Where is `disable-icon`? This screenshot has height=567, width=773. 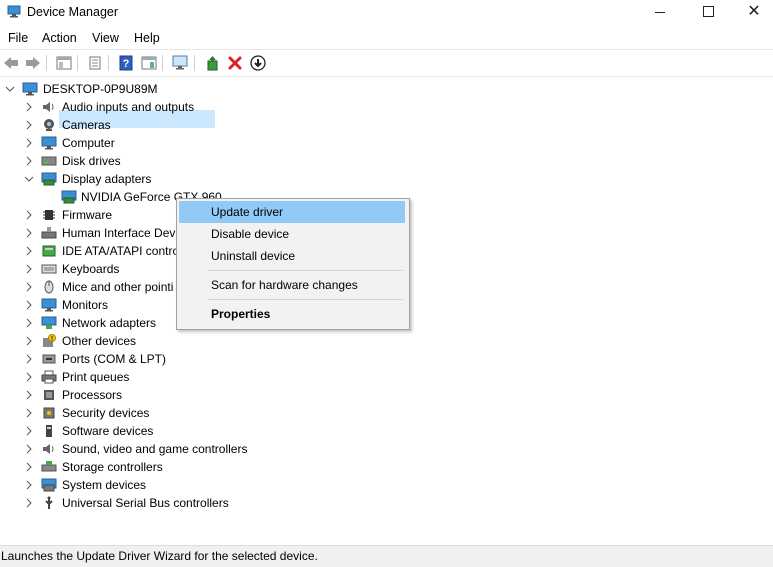
disable-icon is located at coordinates (258, 63).